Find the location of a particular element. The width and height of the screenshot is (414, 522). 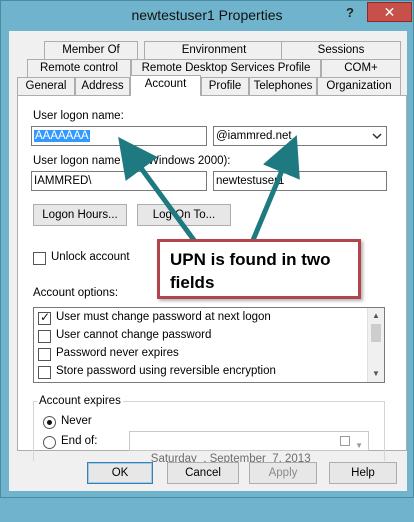

pre2000-domain-field: IAMMRED\ is located at coordinates (119, 181).